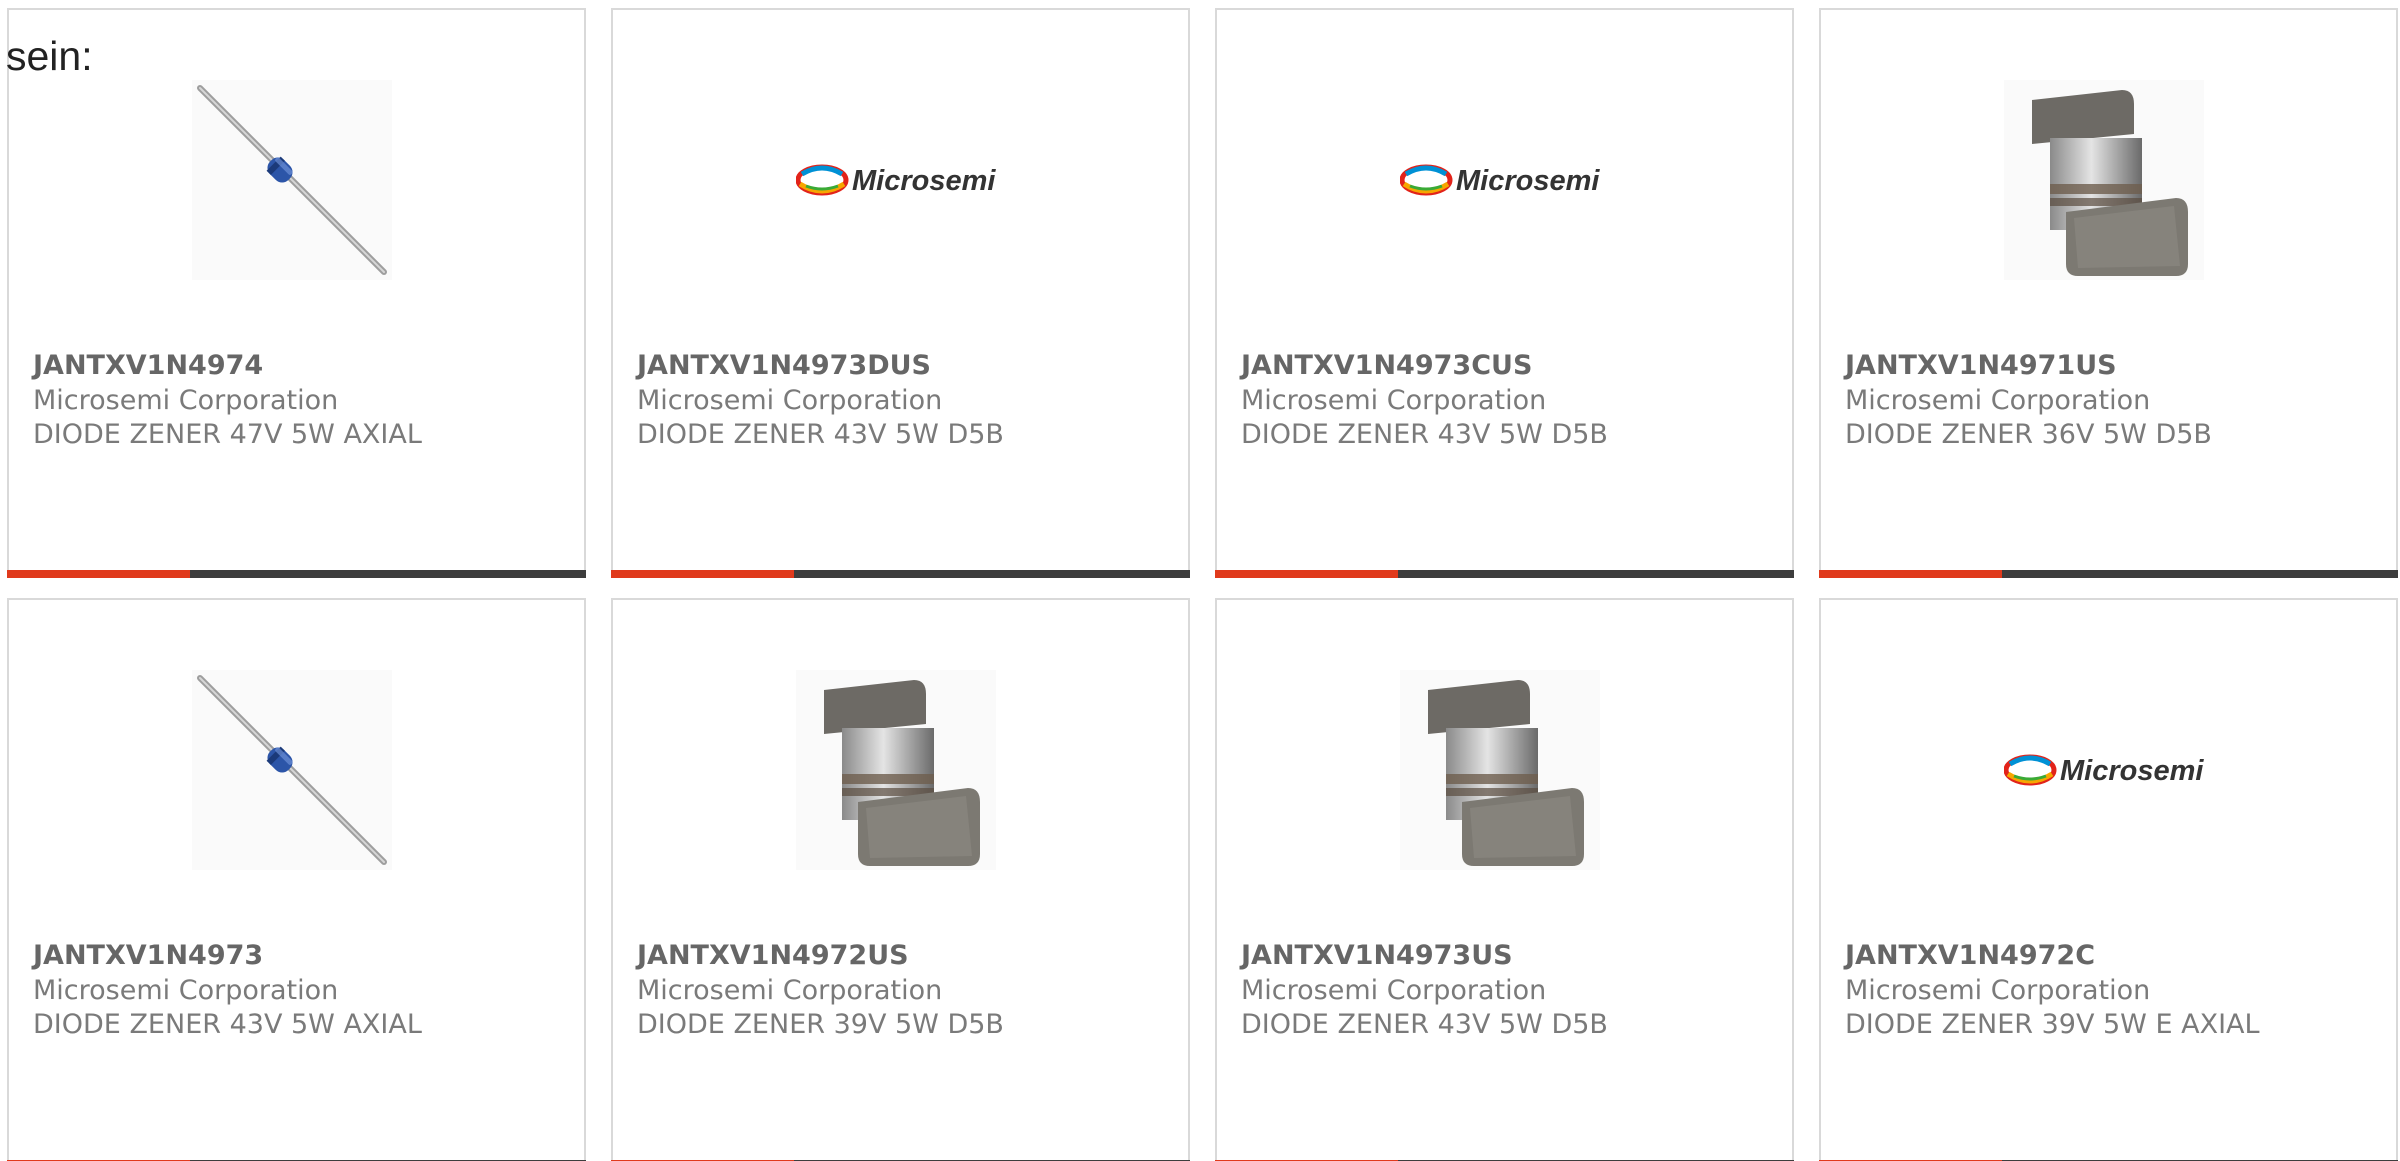 This screenshot has height=1161, width=2400. Describe the element at coordinates (1386, 365) in the screenshot. I see `part-number: JANTXV1N4973CUS` at that location.